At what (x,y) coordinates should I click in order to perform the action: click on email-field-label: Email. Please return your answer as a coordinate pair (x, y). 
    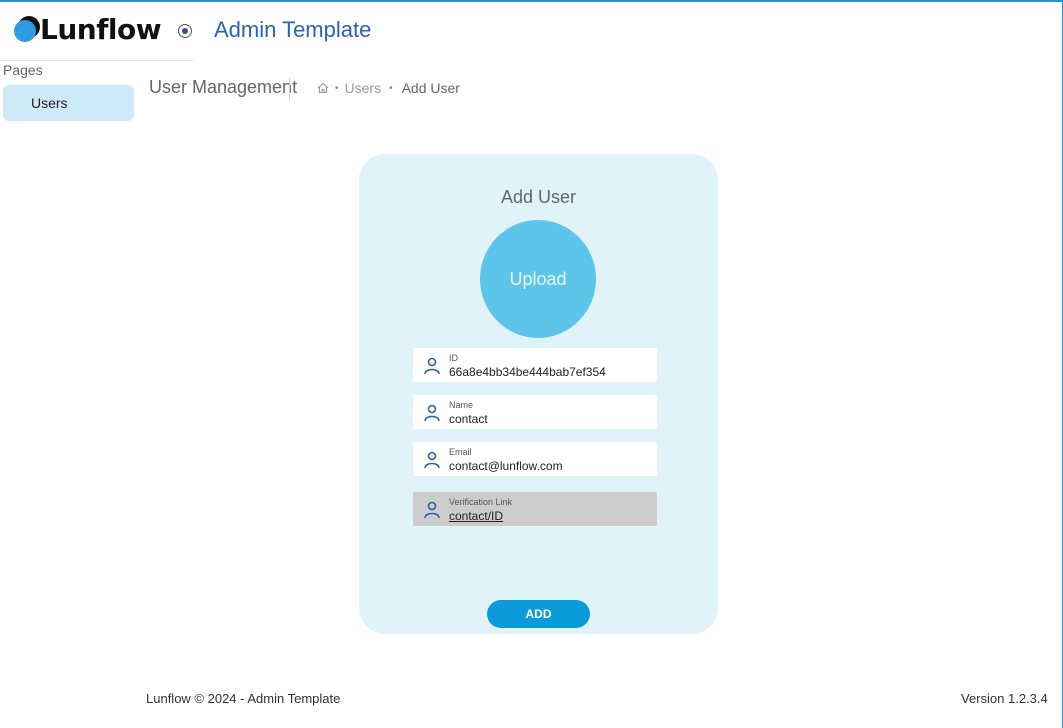
    Looking at the image, I should click on (460, 452).